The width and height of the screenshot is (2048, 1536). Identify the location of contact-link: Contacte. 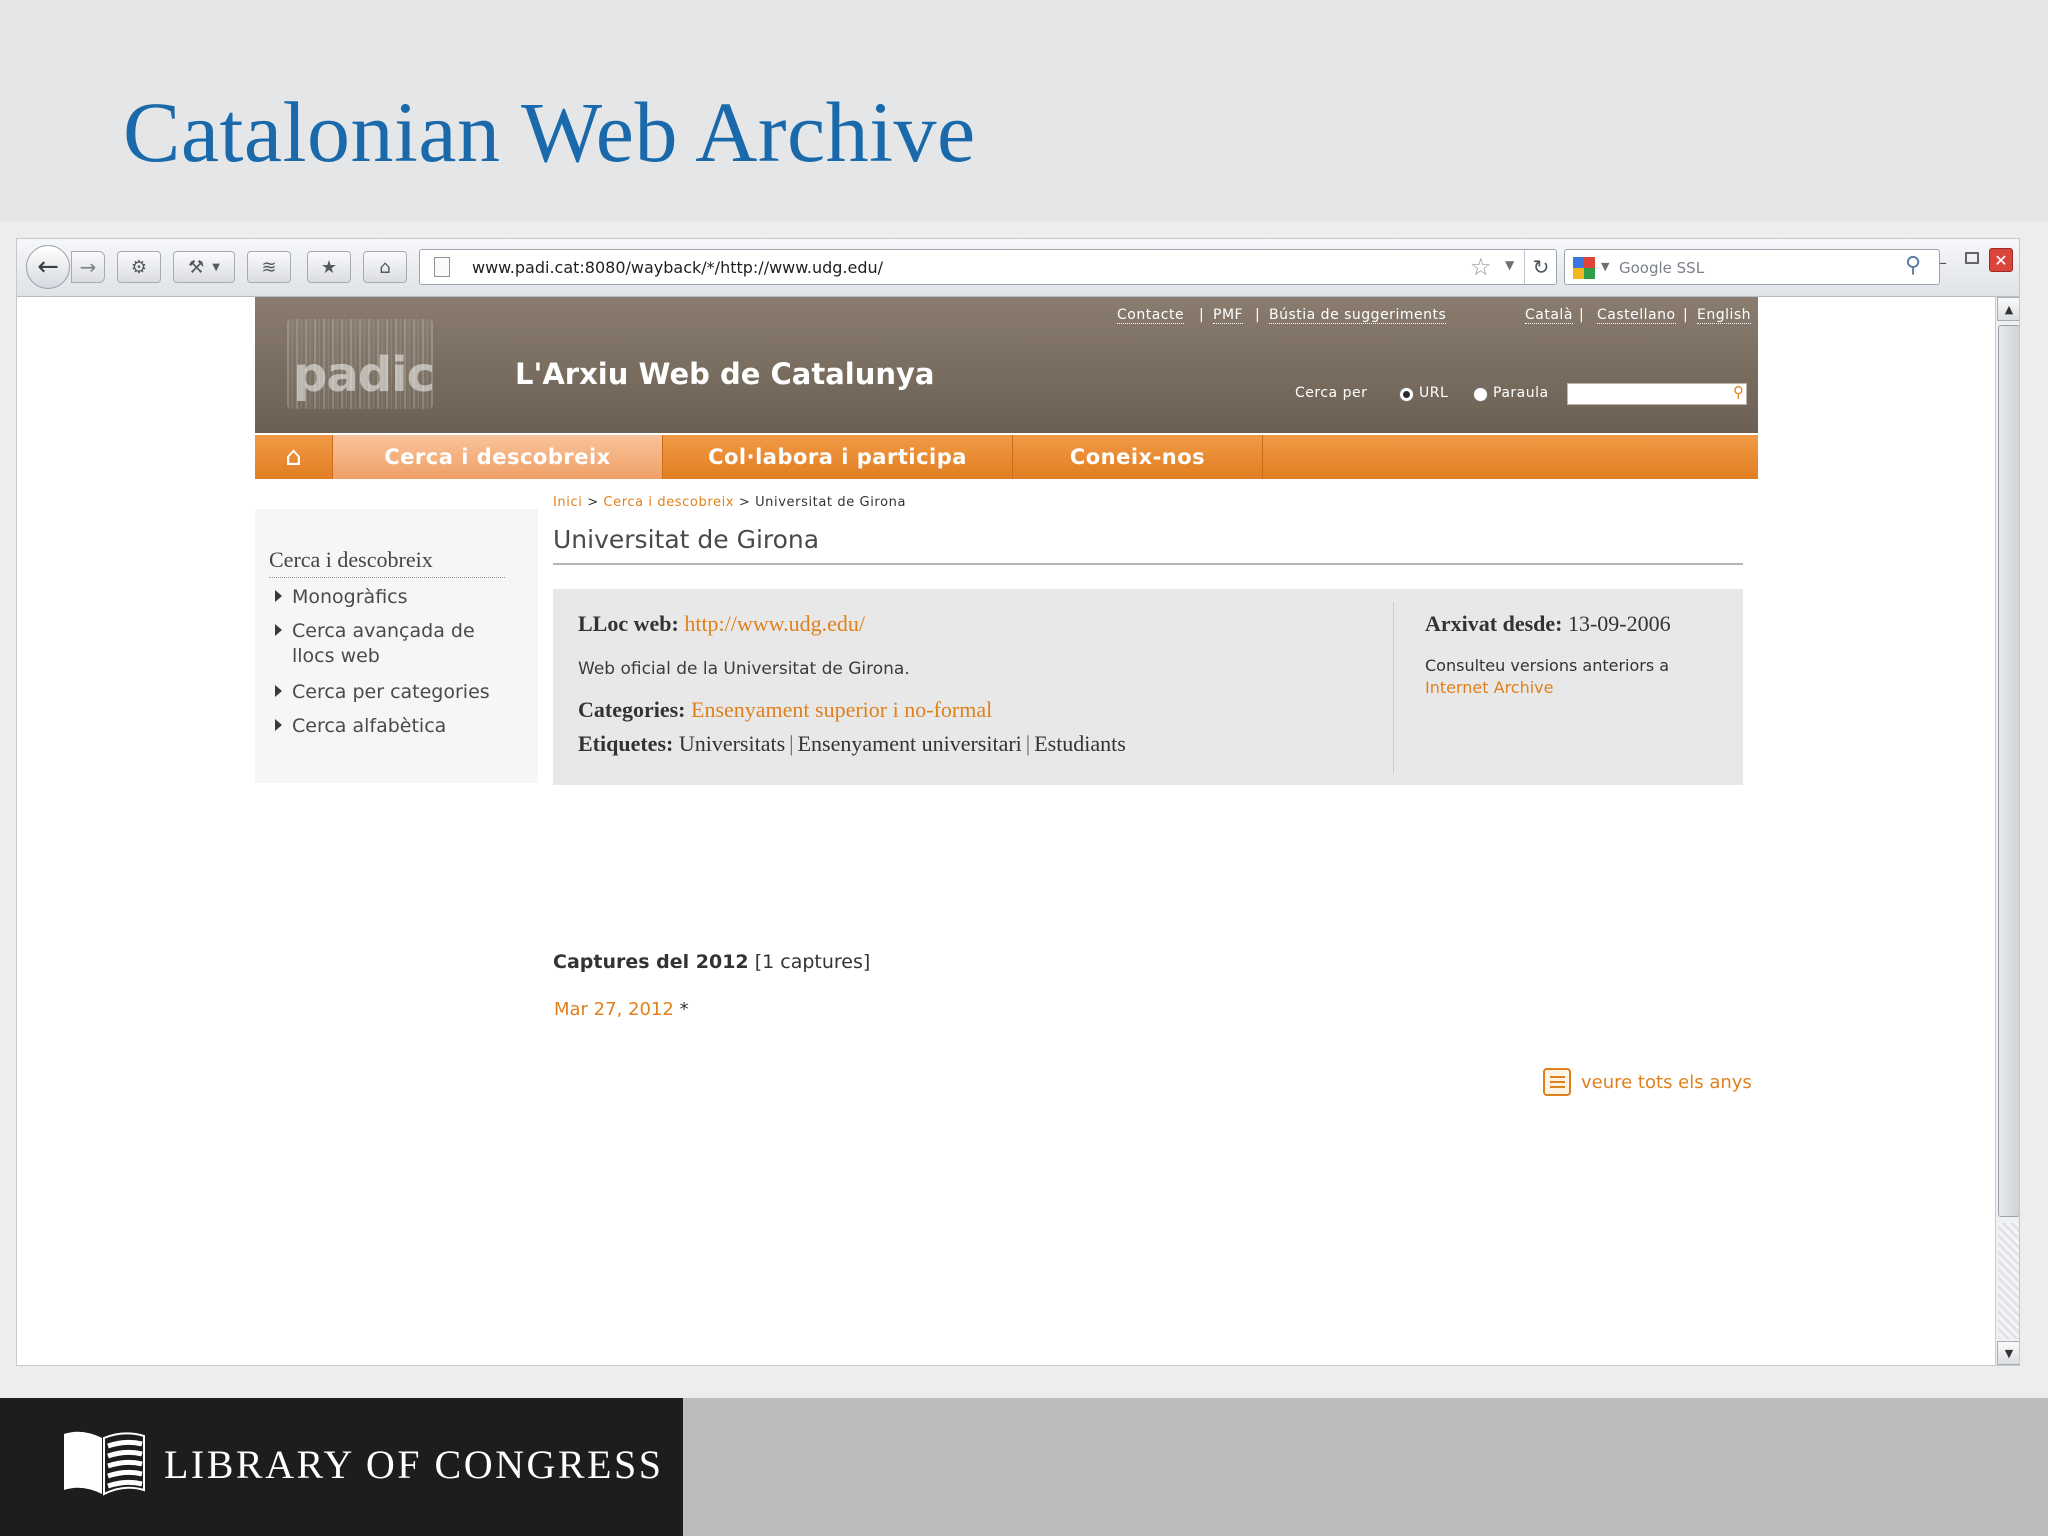
(1151, 315).